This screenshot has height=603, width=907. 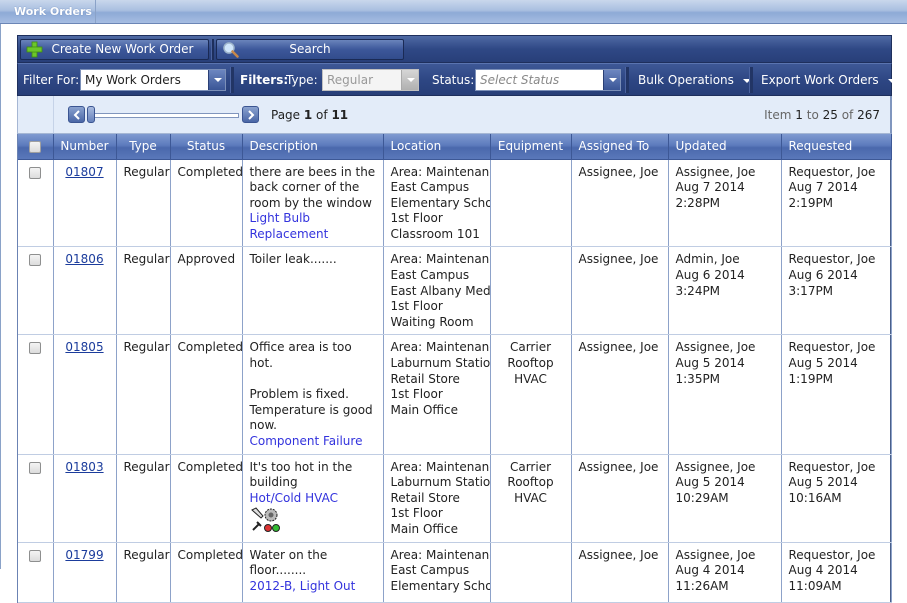 What do you see at coordinates (313, 587) in the screenshot?
I see `category-link: 2012-B, Light Out` at bounding box center [313, 587].